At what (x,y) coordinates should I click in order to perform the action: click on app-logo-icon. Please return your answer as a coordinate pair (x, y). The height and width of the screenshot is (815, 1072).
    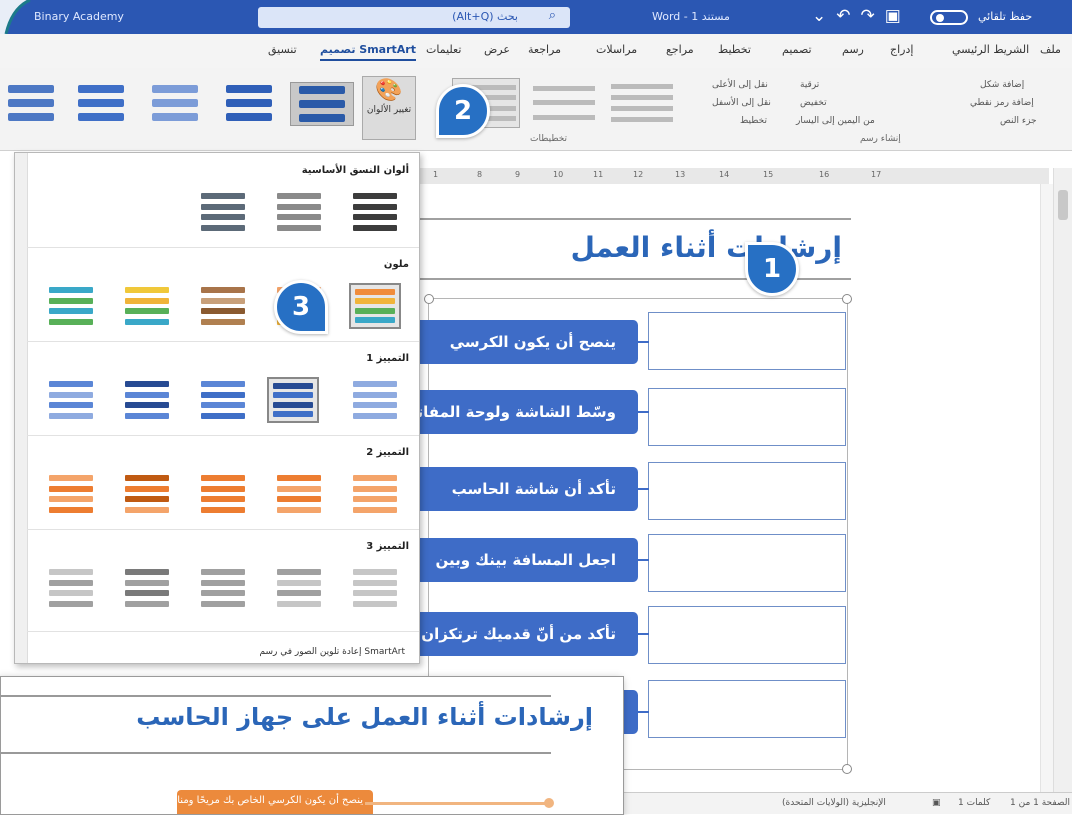
    Looking at the image, I should click on (15, 17).